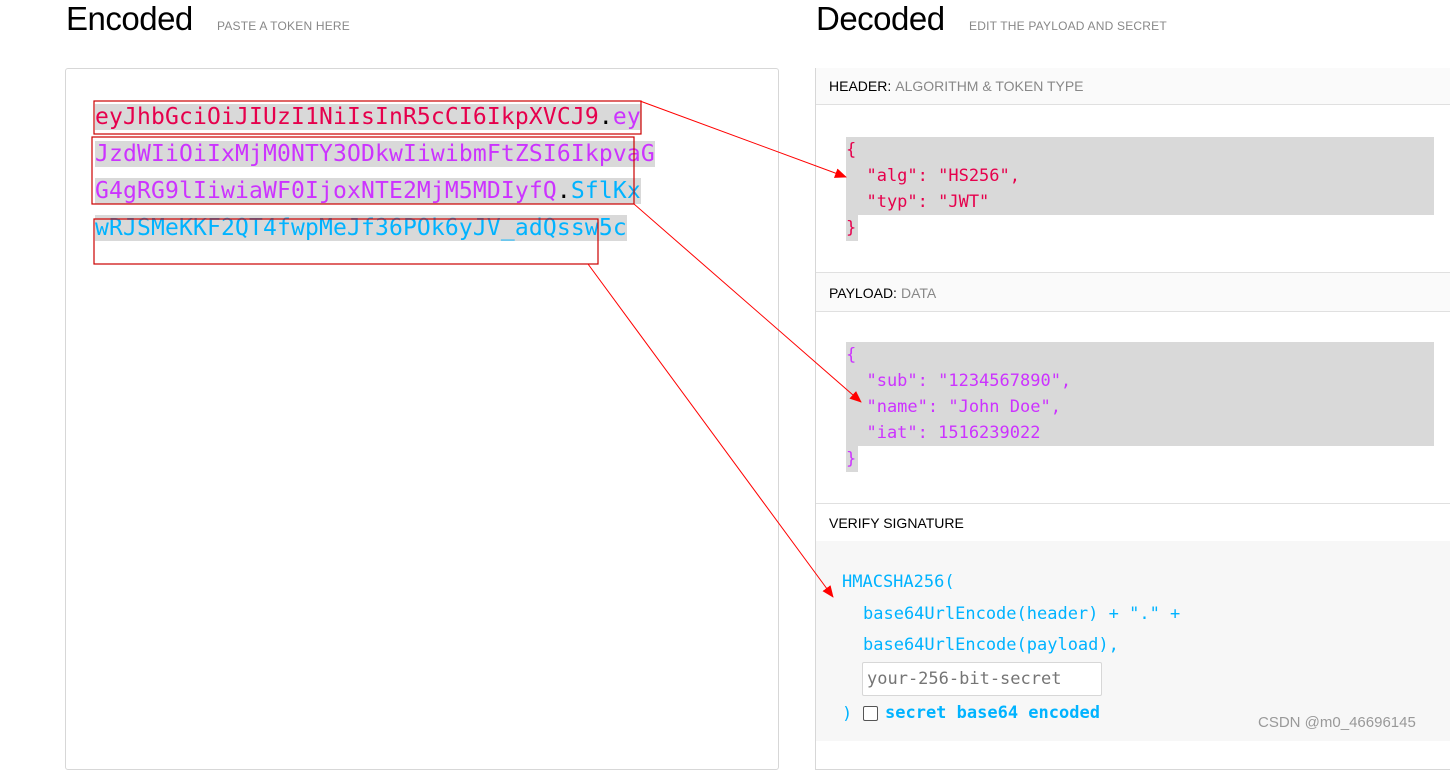 The height and width of the screenshot is (770, 1450). I want to click on decoded-subtitle: EDIT THE PAYLOAD AND SECRET, so click(1068, 26).